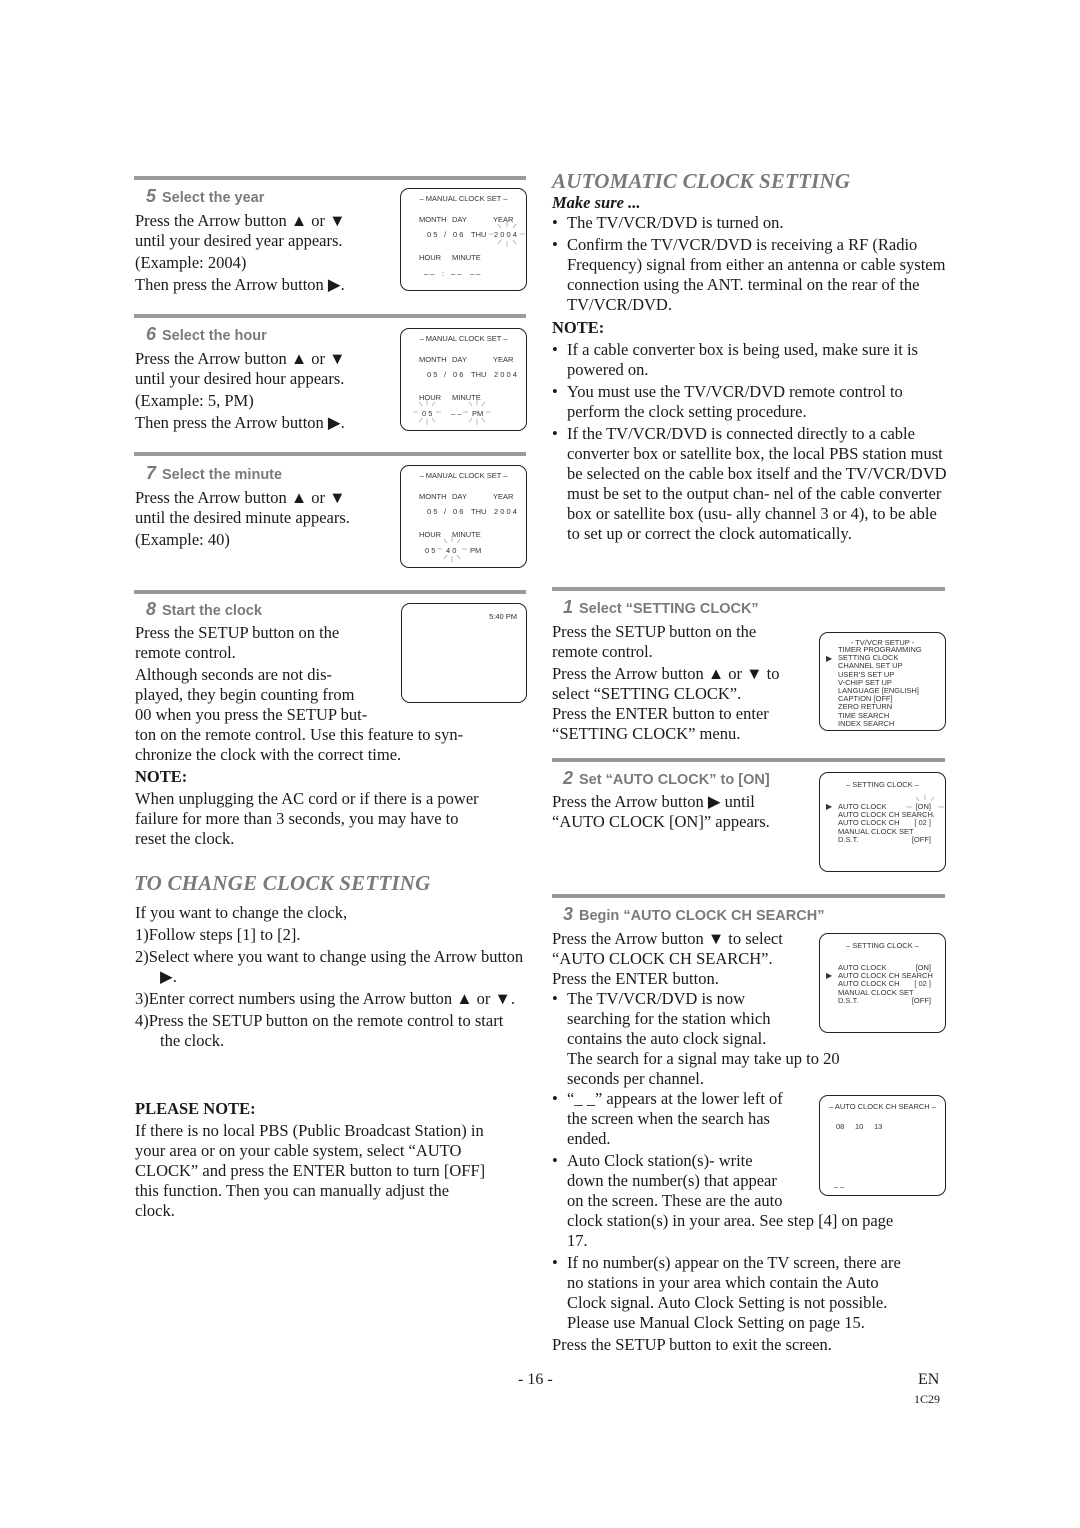 Image resolution: width=1080 pixels, height=1528 pixels. I want to click on change-intro: If you want to change the clock,, so click(241, 912).